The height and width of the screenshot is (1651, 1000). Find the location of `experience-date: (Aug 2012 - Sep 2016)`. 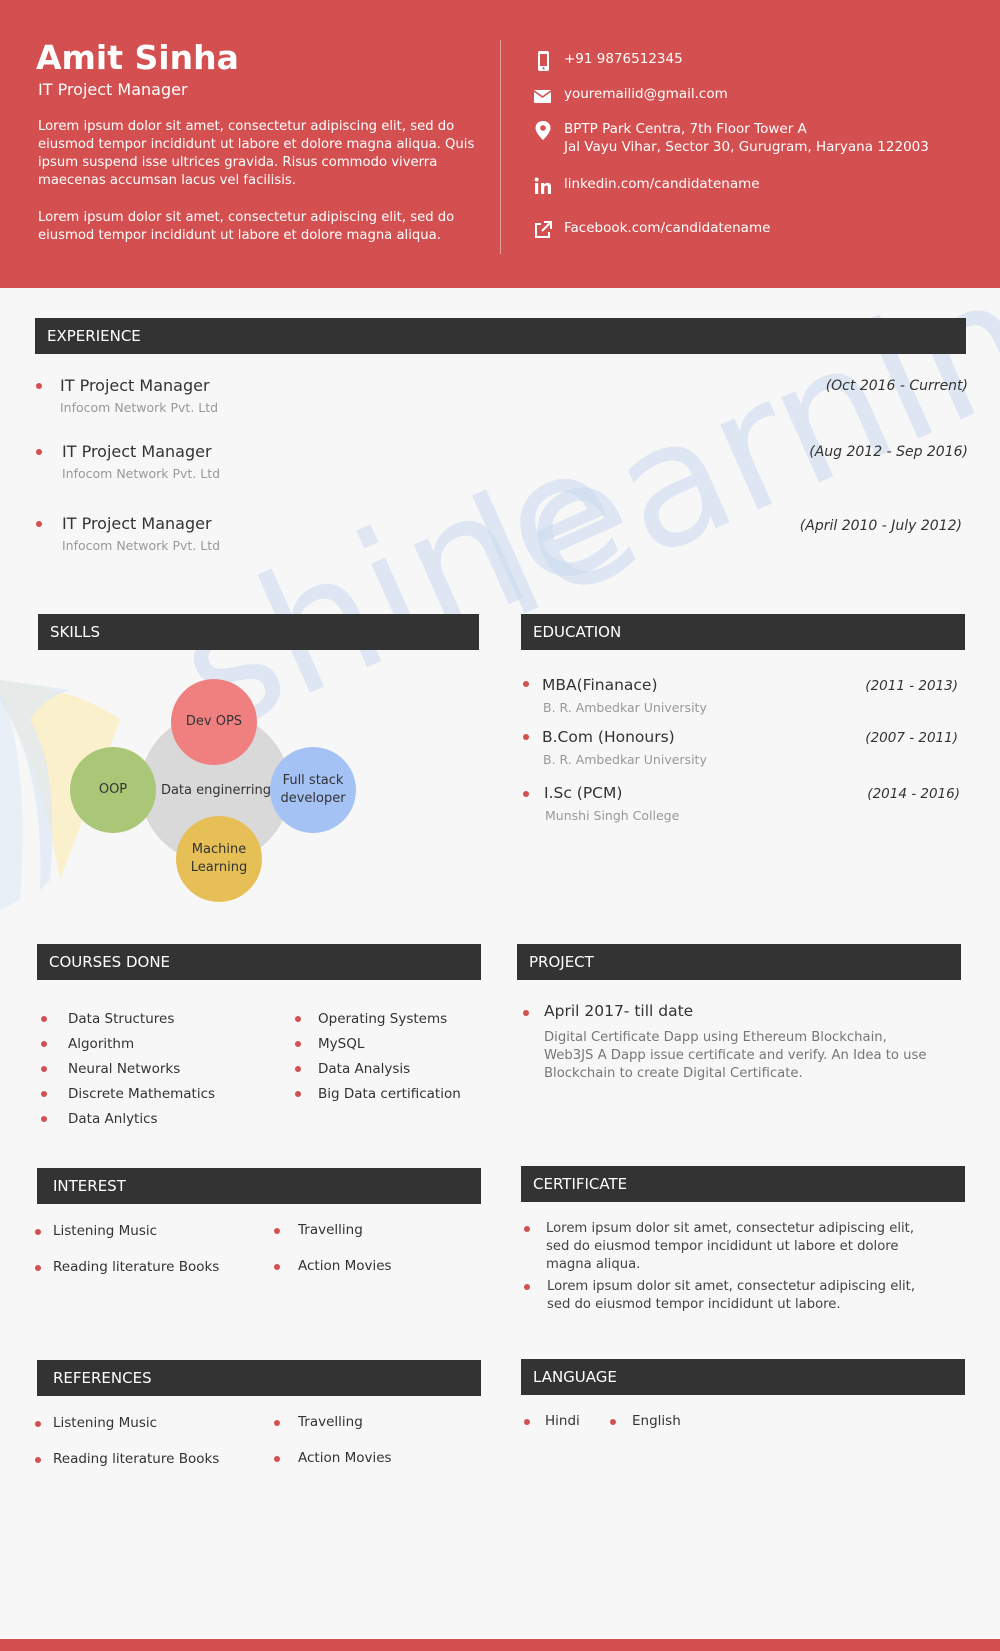

experience-date: (Aug 2012 - Sep 2016) is located at coordinates (888, 452).